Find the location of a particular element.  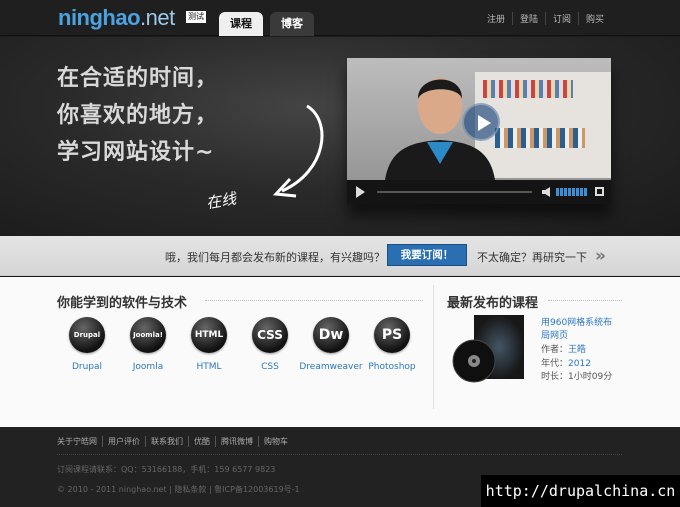

photoshop-logo-icon: PS is located at coordinates (392, 335).